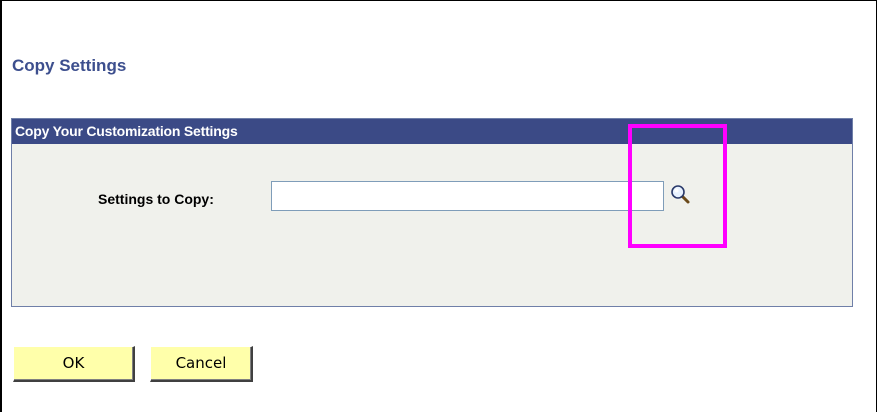 The height and width of the screenshot is (412, 880). I want to click on ok-button: OK, so click(74, 364).